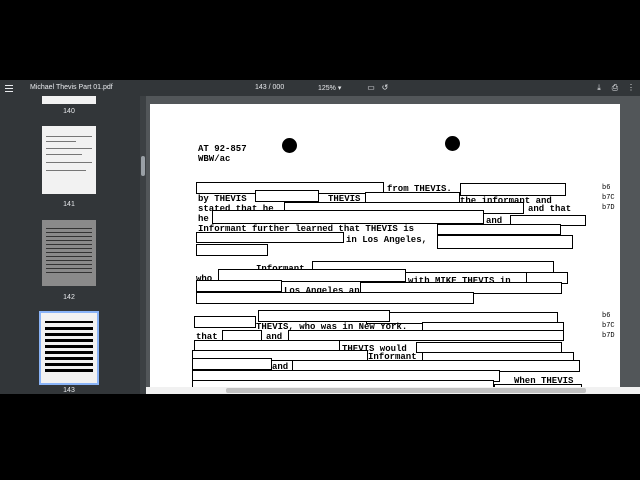 Image resolution: width=640 pixels, height=480 pixels. What do you see at coordinates (631, 88) in the screenshot?
I see `more-icon: ⋮` at bounding box center [631, 88].